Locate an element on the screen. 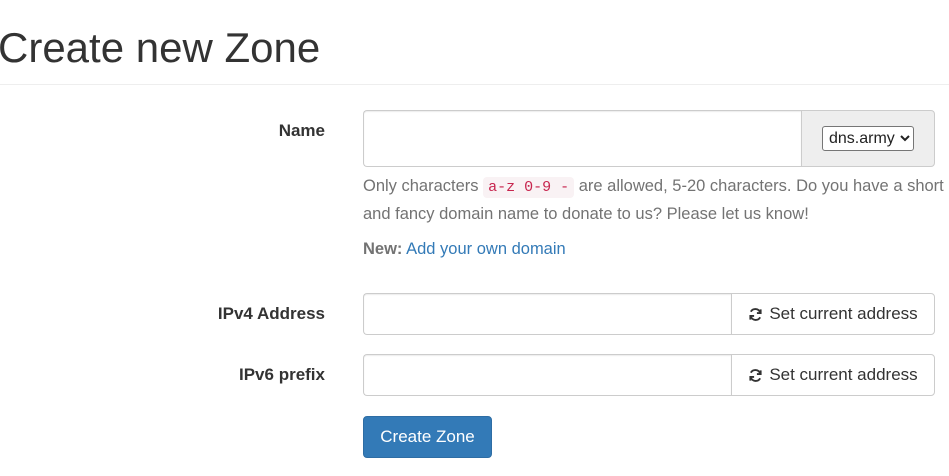 Image resolution: width=949 pixels, height=476 pixels. name-input-group: dns.army is located at coordinates (649, 138).